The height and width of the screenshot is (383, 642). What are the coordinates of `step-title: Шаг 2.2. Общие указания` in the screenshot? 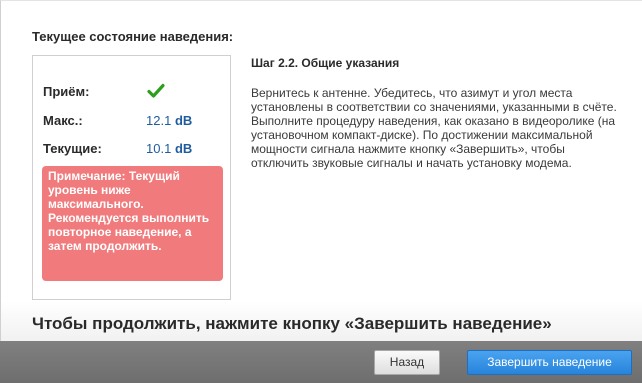 It's located at (325, 63).